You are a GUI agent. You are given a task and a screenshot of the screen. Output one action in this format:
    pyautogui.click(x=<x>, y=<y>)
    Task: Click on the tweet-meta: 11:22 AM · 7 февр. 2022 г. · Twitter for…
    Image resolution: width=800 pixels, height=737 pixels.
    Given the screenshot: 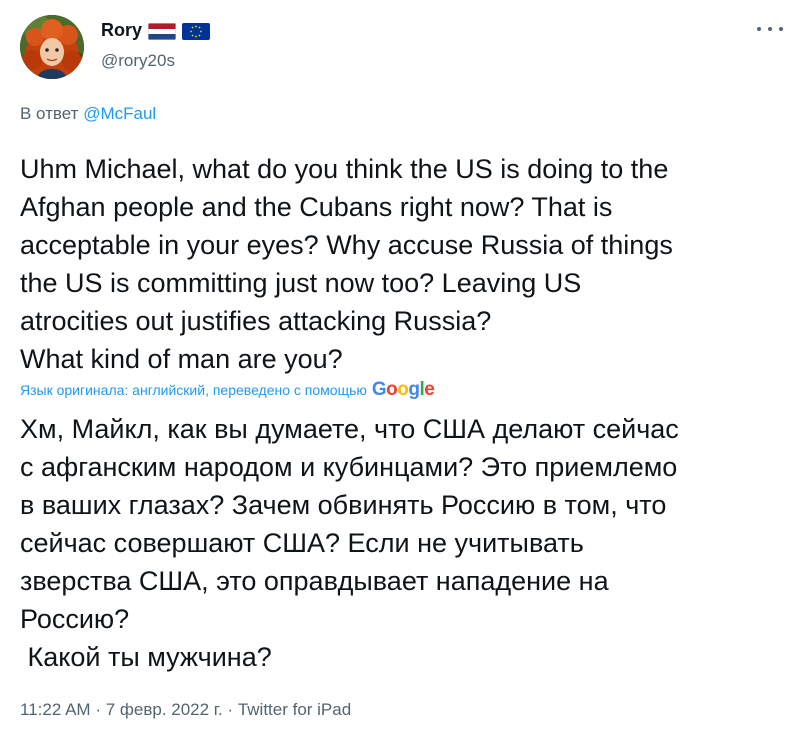 What is the action you would take?
    pyautogui.click(x=185, y=710)
    